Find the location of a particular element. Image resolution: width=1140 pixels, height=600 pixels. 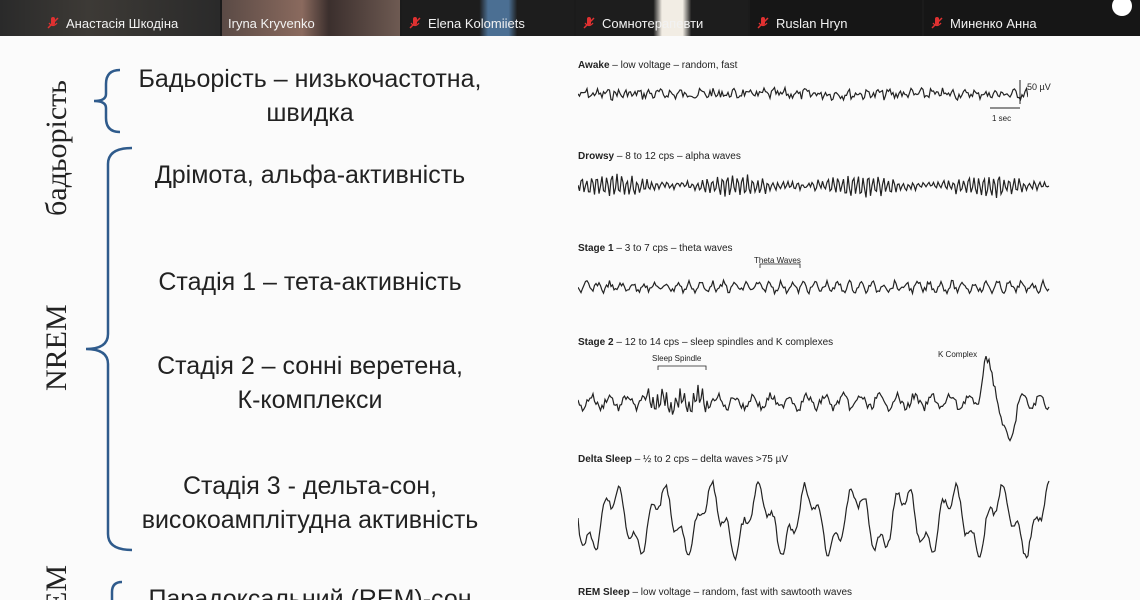

participant-name: Миненко Анна is located at coordinates (1032, 23).